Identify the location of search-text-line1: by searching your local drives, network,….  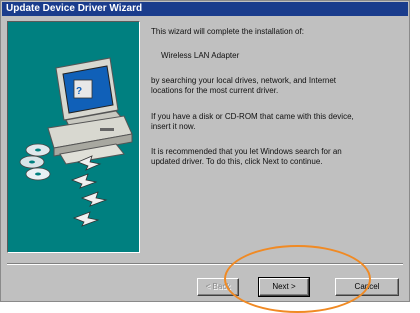
(243, 80).